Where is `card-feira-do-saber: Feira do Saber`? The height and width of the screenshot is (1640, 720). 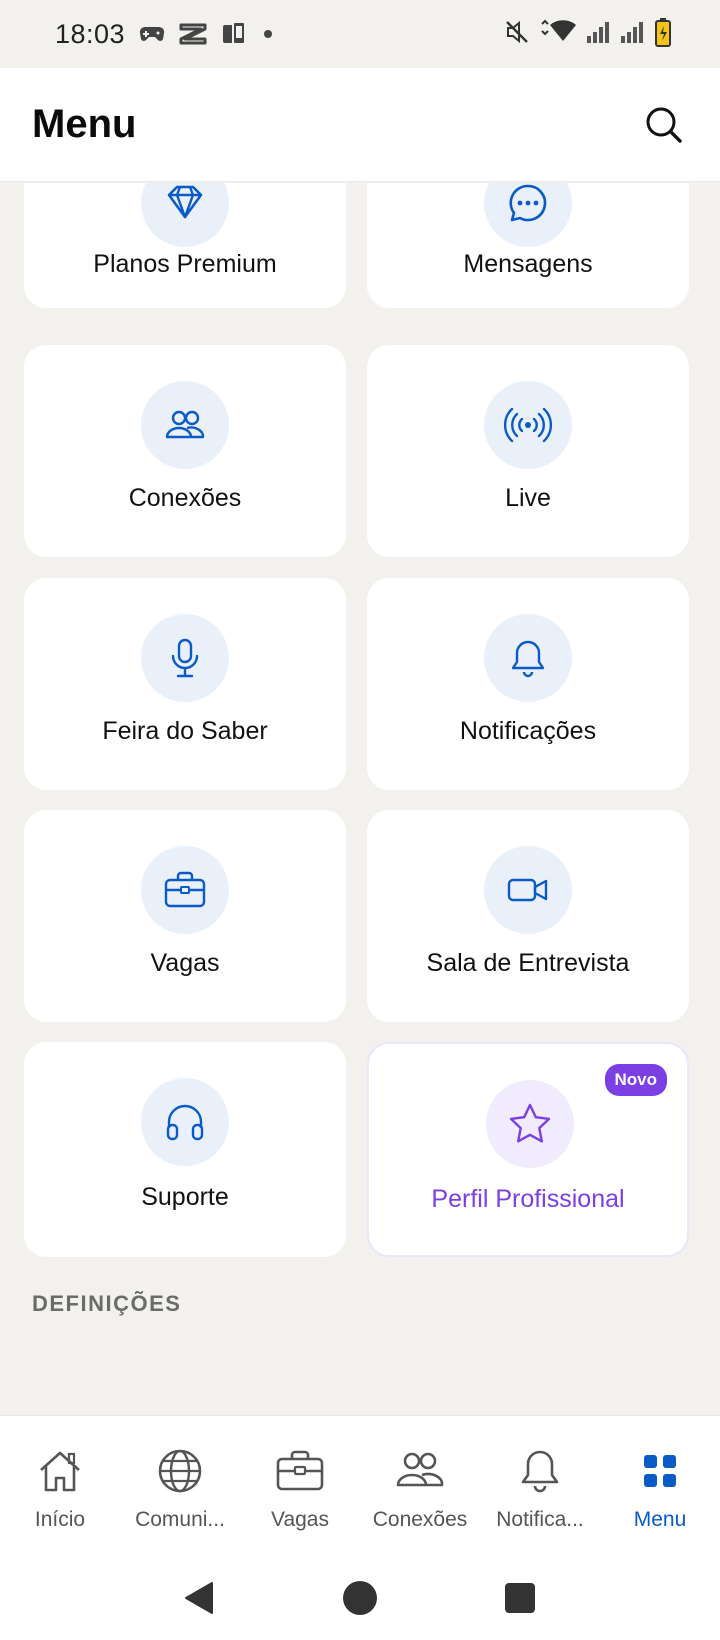
card-feira-do-saber: Feira do Saber is located at coordinates (185, 684).